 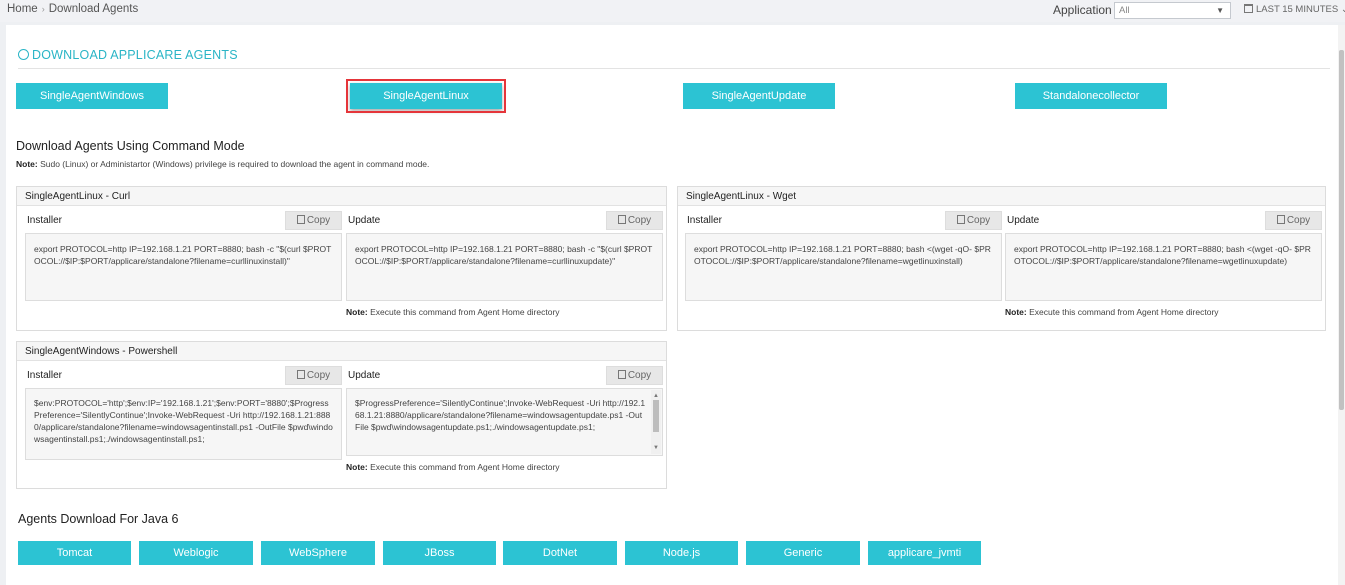 What do you see at coordinates (1124, 10) in the screenshot?
I see `application-select-value: All` at bounding box center [1124, 10].